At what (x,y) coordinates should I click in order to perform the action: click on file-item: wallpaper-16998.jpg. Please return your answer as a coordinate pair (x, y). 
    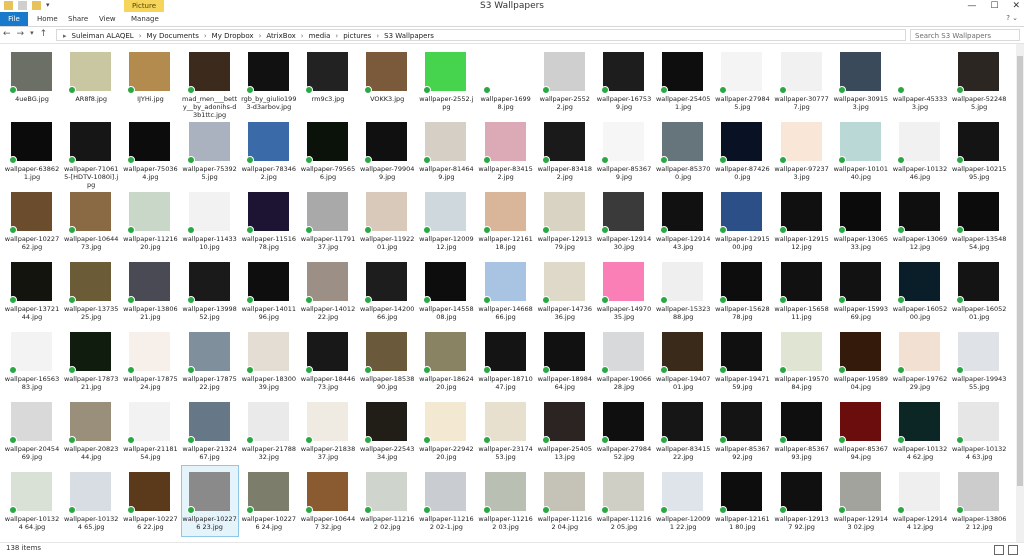
    Looking at the image, I should click on (506, 81).